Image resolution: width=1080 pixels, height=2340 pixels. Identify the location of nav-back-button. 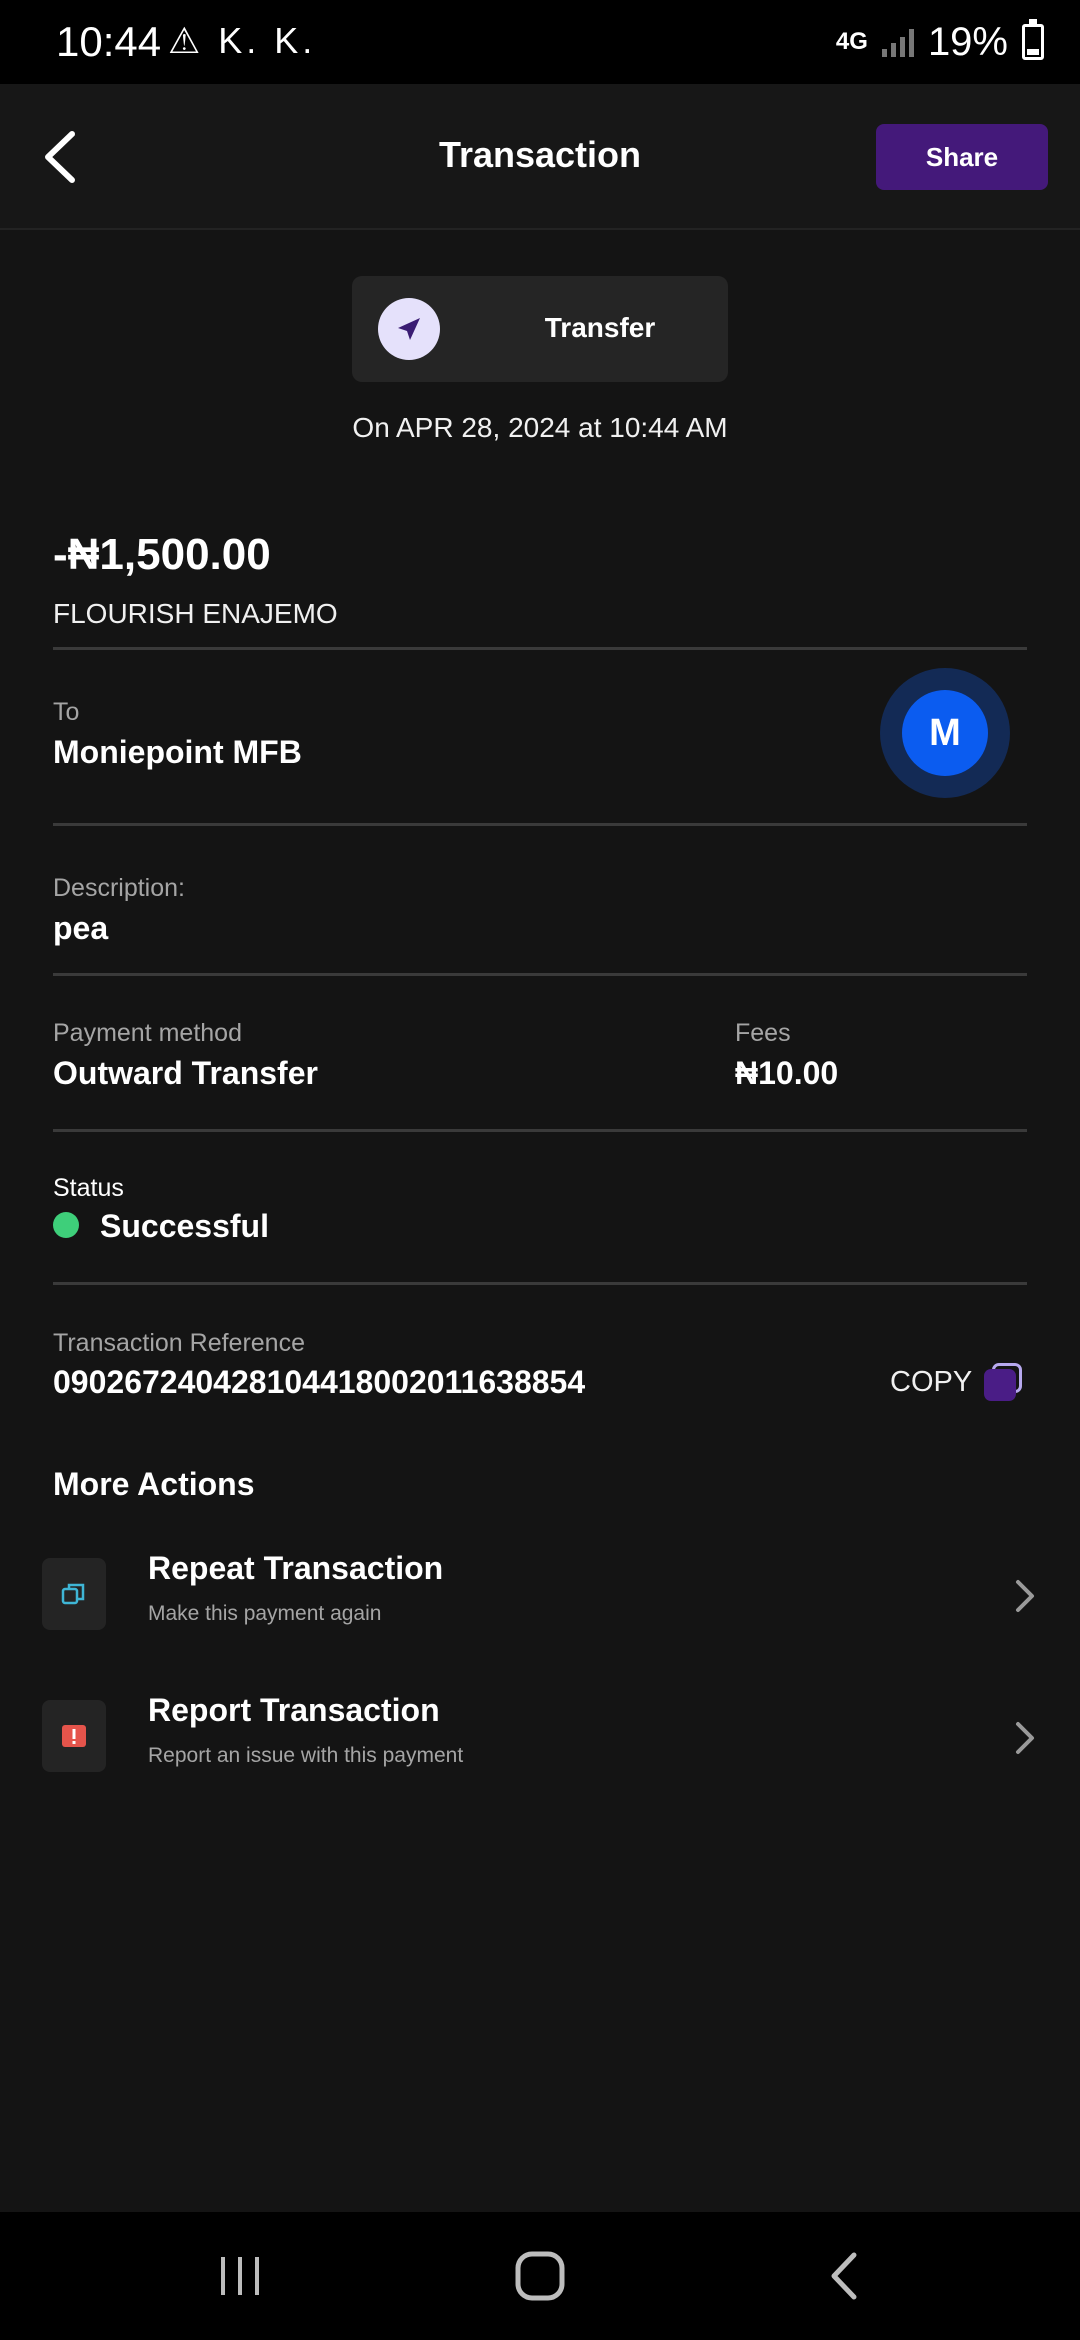
(844, 2276).